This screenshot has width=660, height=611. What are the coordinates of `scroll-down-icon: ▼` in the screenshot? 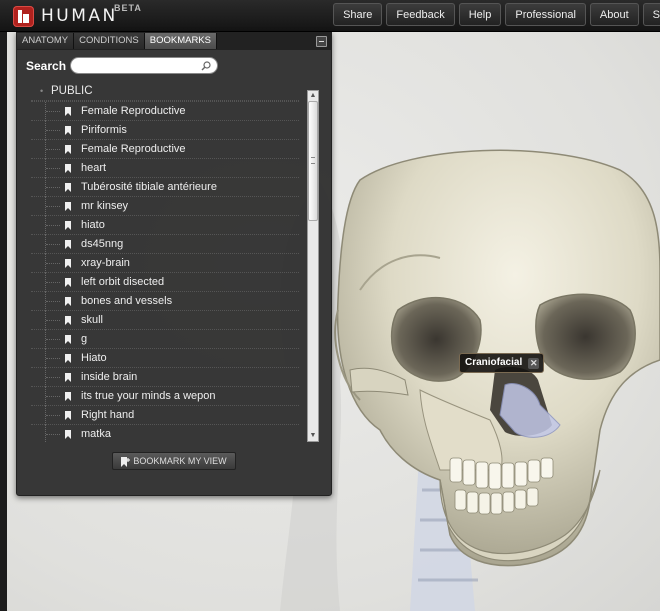 It's located at (313, 436).